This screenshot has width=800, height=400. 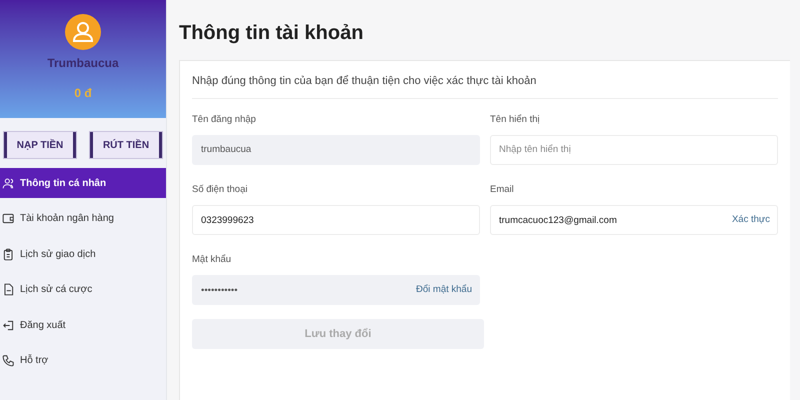 I want to click on phone-icon, so click(x=8, y=360).